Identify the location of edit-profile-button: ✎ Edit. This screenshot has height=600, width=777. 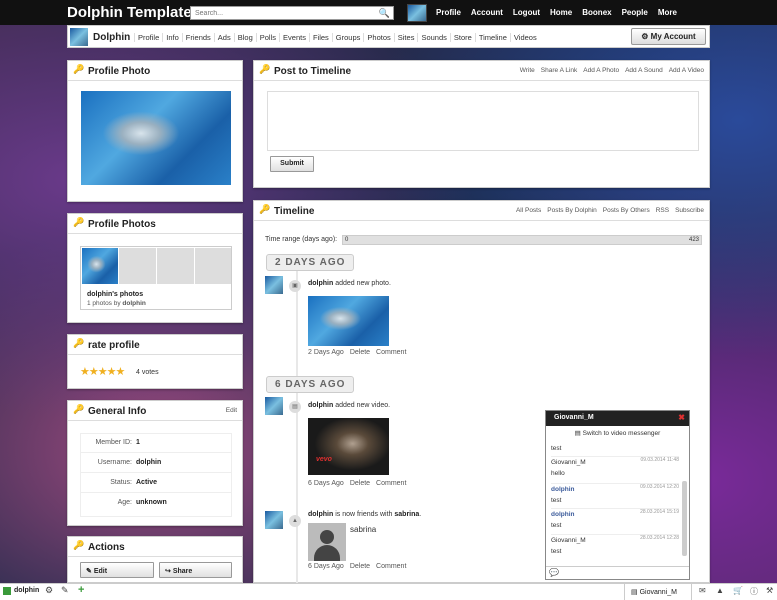
(117, 570).